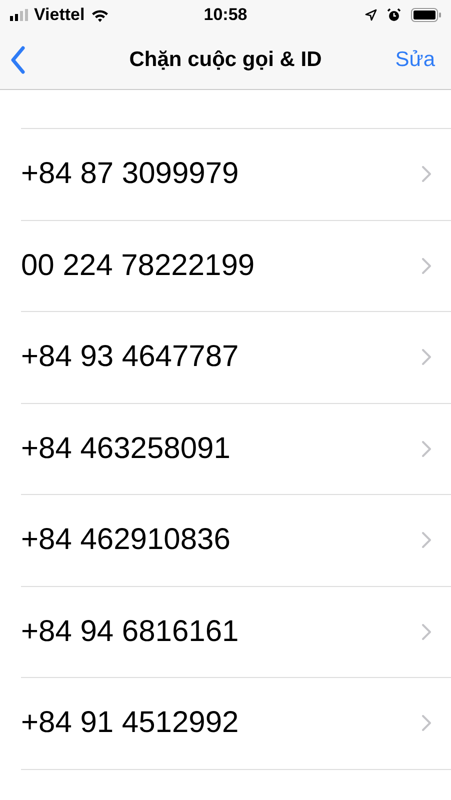 The width and height of the screenshot is (451, 800). I want to click on screen-title: Chặn cuộc gọi & ID, so click(225, 60).